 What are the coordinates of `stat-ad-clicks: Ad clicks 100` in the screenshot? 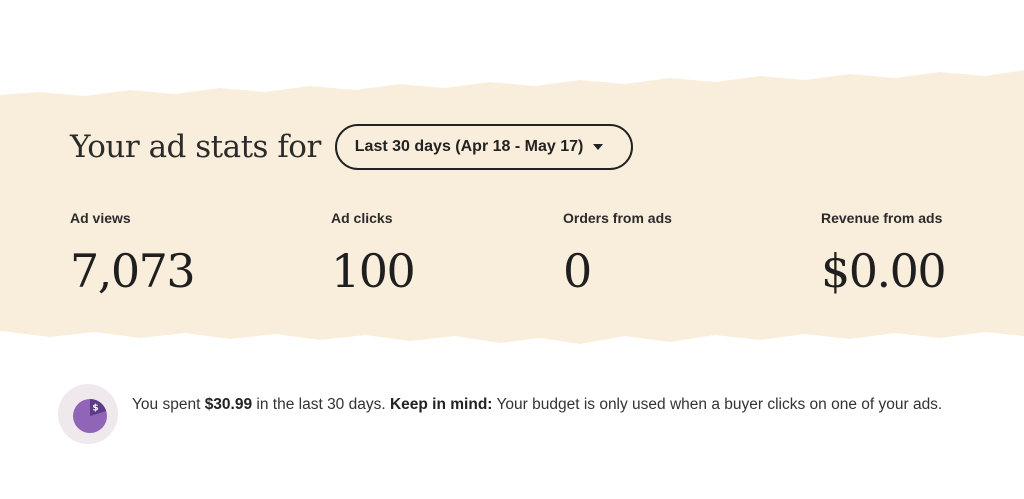 It's located at (373, 254).